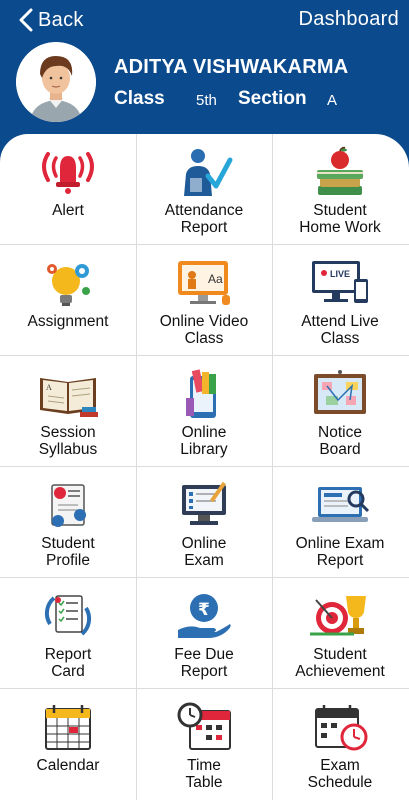  I want to click on lightbulb-gears-icon, so click(68, 283).